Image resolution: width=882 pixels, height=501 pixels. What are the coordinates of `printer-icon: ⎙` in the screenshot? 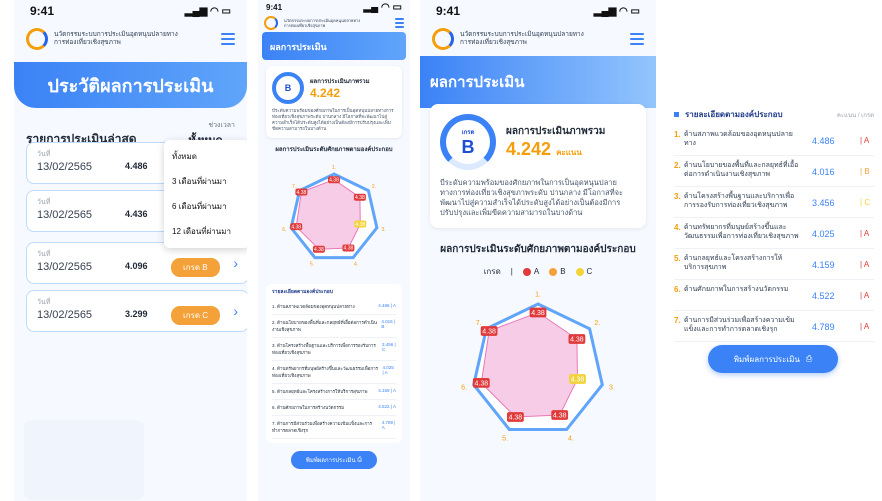 It's located at (809, 358).